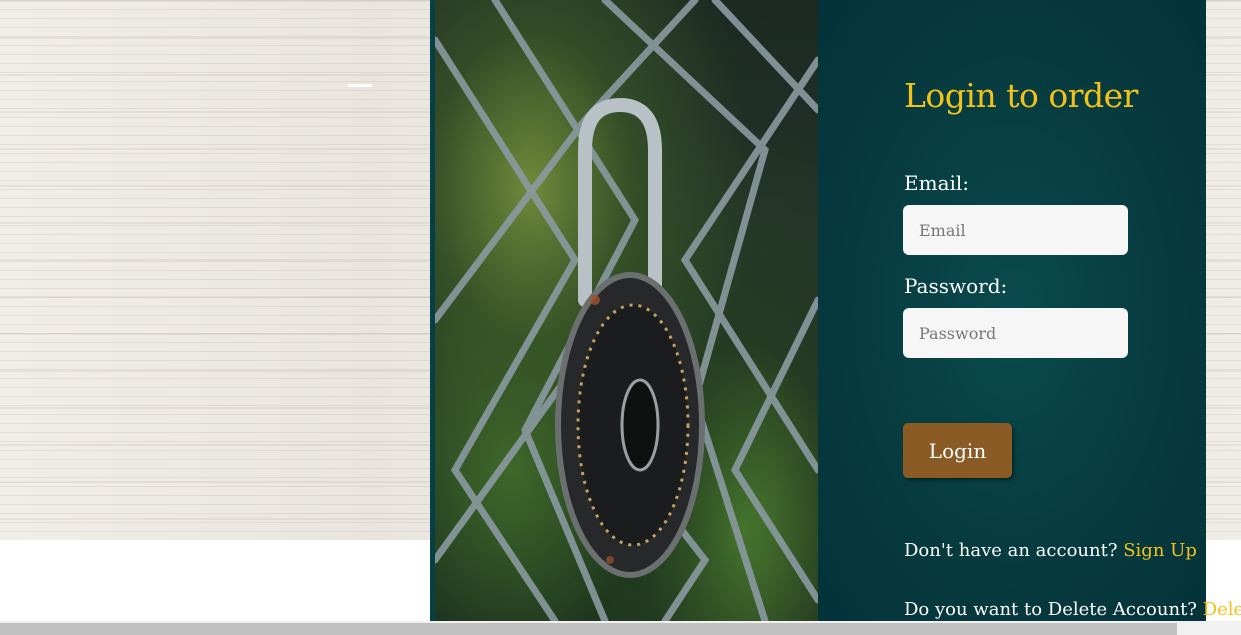 This screenshot has width=1241, height=635. What do you see at coordinates (1050, 609) in the screenshot?
I see `delete-prompt: Do you want to Delete Account?` at bounding box center [1050, 609].